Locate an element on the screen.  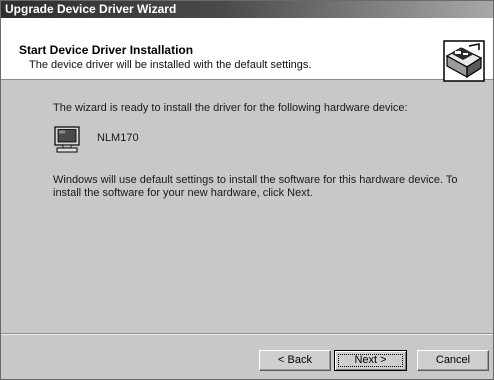
next-button: Next > is located at coordinates (370, 360).